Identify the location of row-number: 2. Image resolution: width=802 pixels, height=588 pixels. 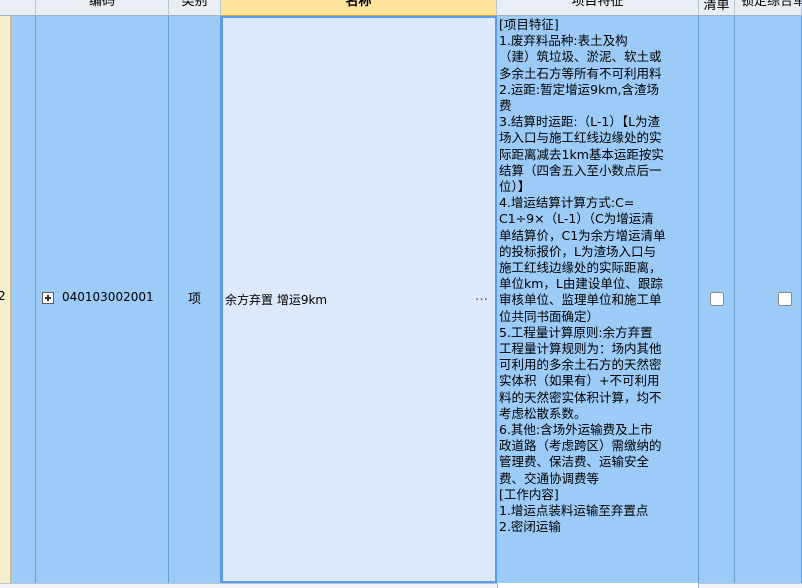
(3, 296).